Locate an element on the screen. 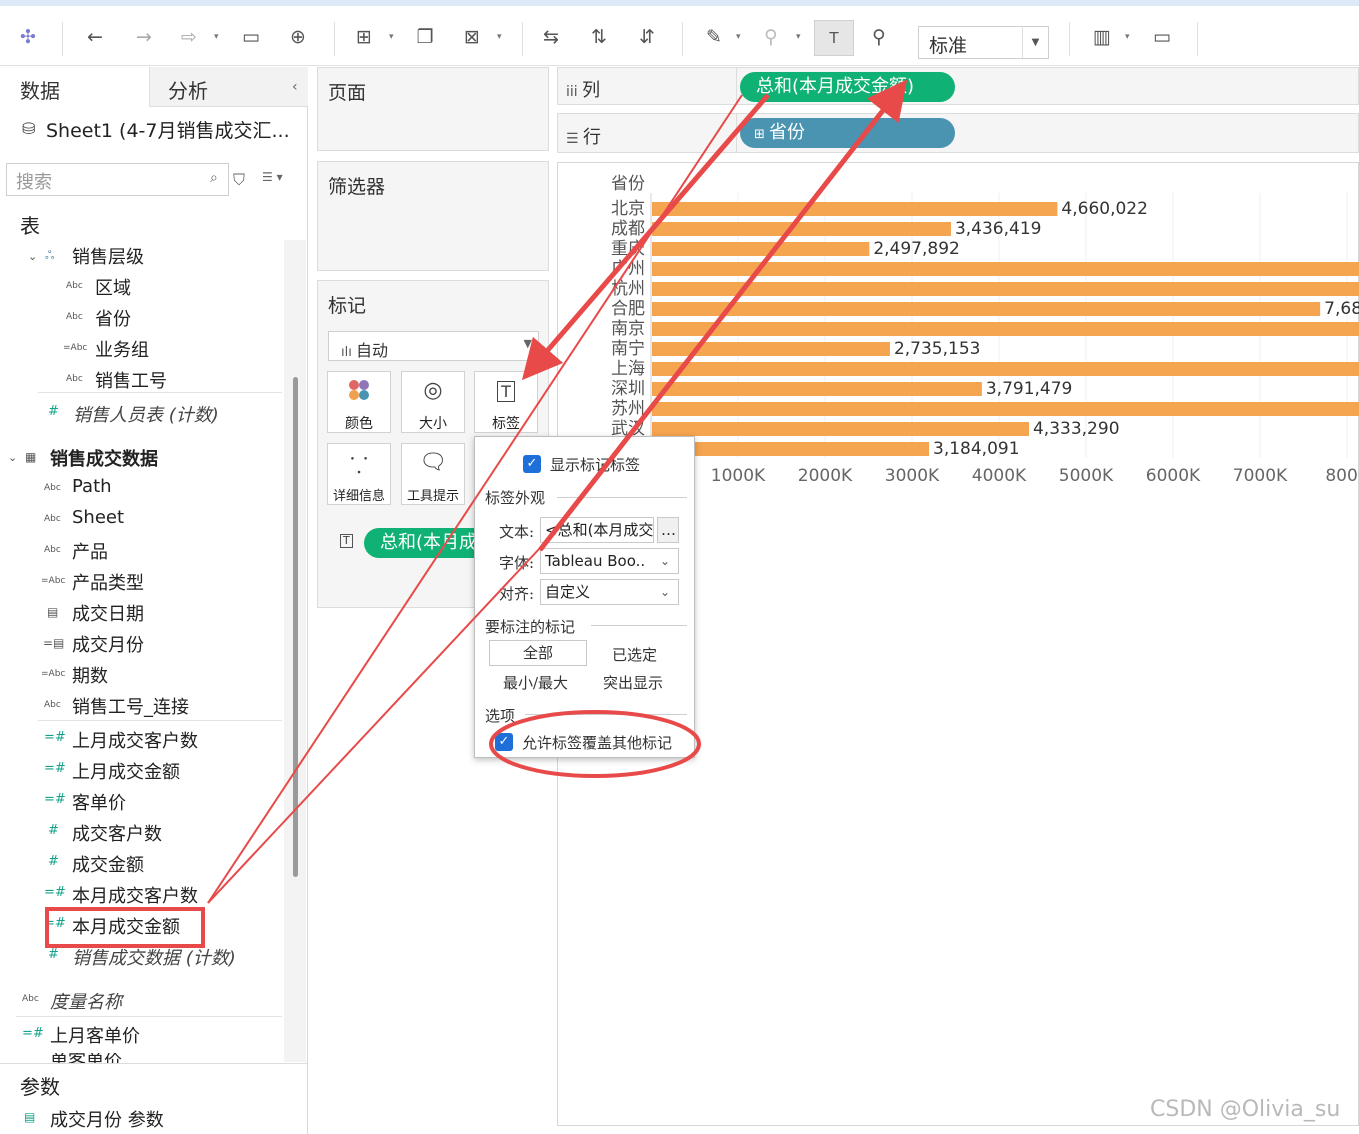  fit-select: 标准 ▼ is located at coordinates (983, 42).